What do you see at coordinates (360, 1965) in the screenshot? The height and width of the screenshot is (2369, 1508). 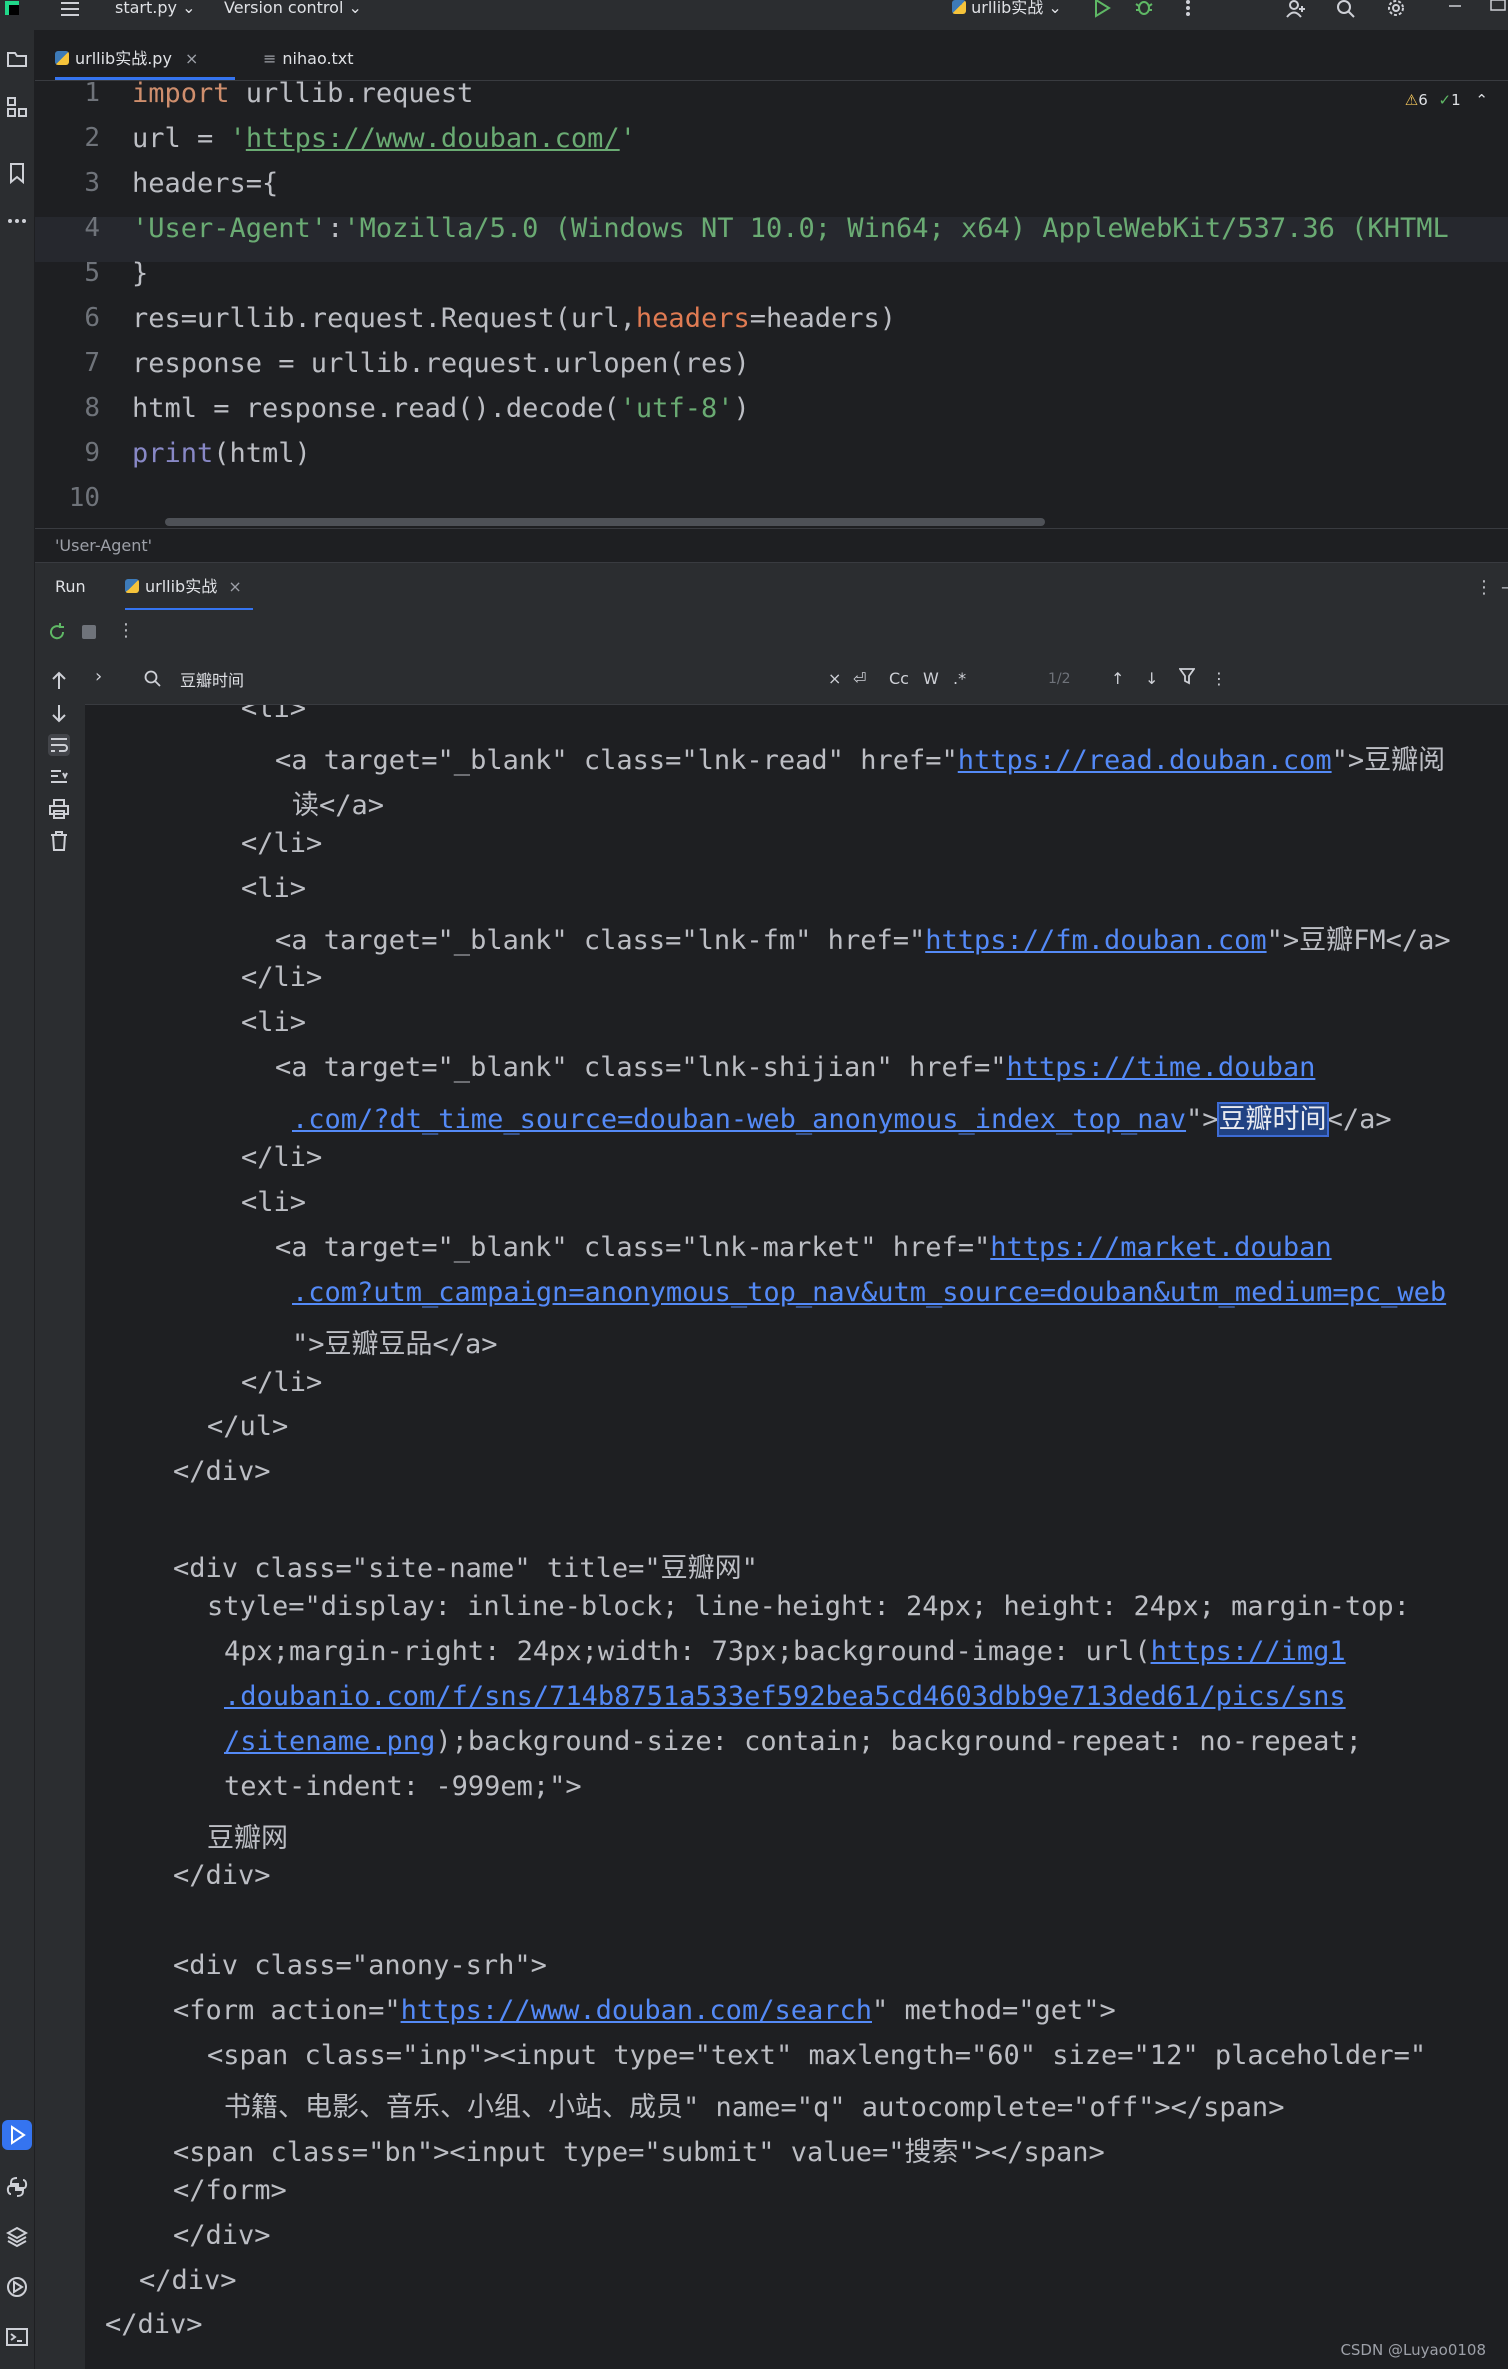 I see `output-line: <div class="anony-srh">` at bounding box center [360, 1965].